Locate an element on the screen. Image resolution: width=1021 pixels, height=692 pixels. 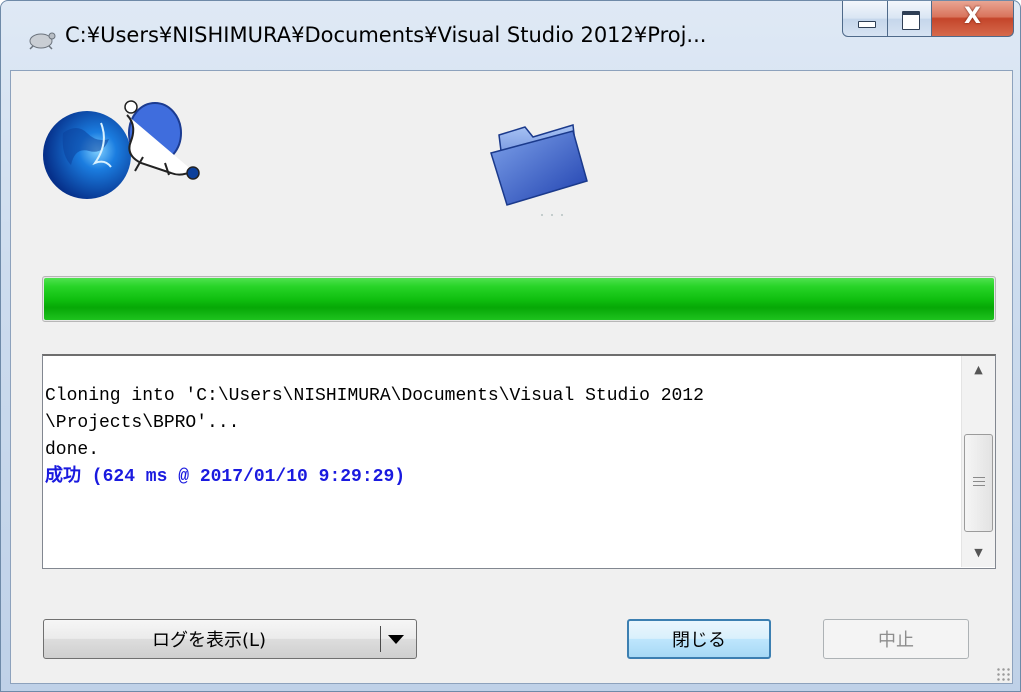
split-divider is located at coordinates (380, 639).